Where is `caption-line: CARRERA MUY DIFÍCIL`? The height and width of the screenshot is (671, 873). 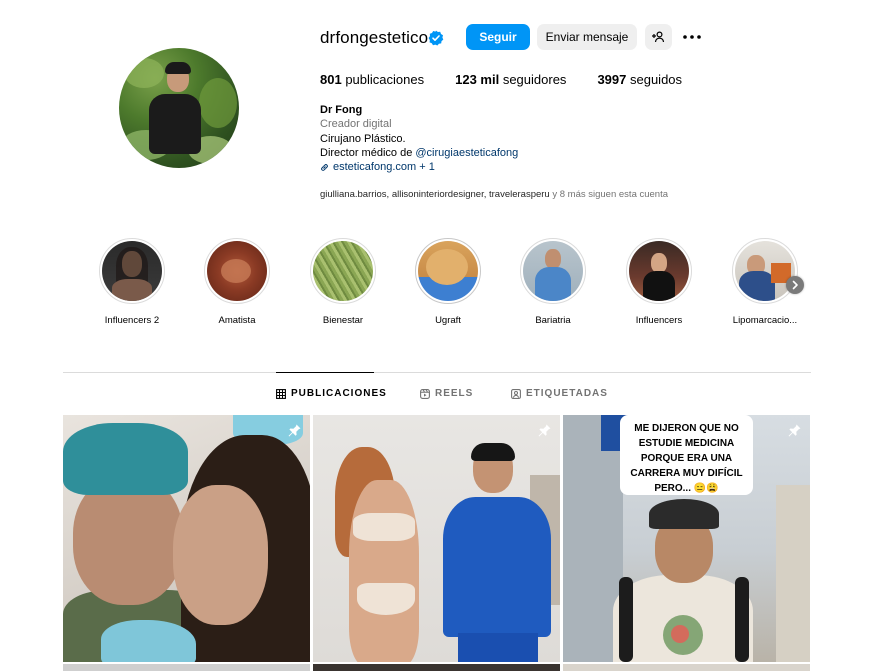
caption-line: CARRERA MUY DIFÍCIL is located at coordinates (686, 473).